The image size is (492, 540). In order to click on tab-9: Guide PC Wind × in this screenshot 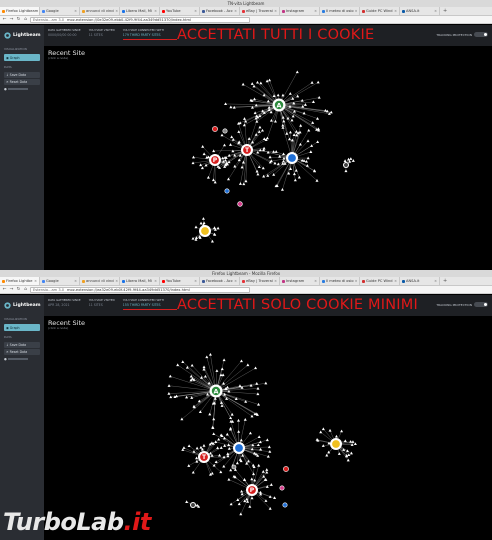, I will do `click(380, 11)`.